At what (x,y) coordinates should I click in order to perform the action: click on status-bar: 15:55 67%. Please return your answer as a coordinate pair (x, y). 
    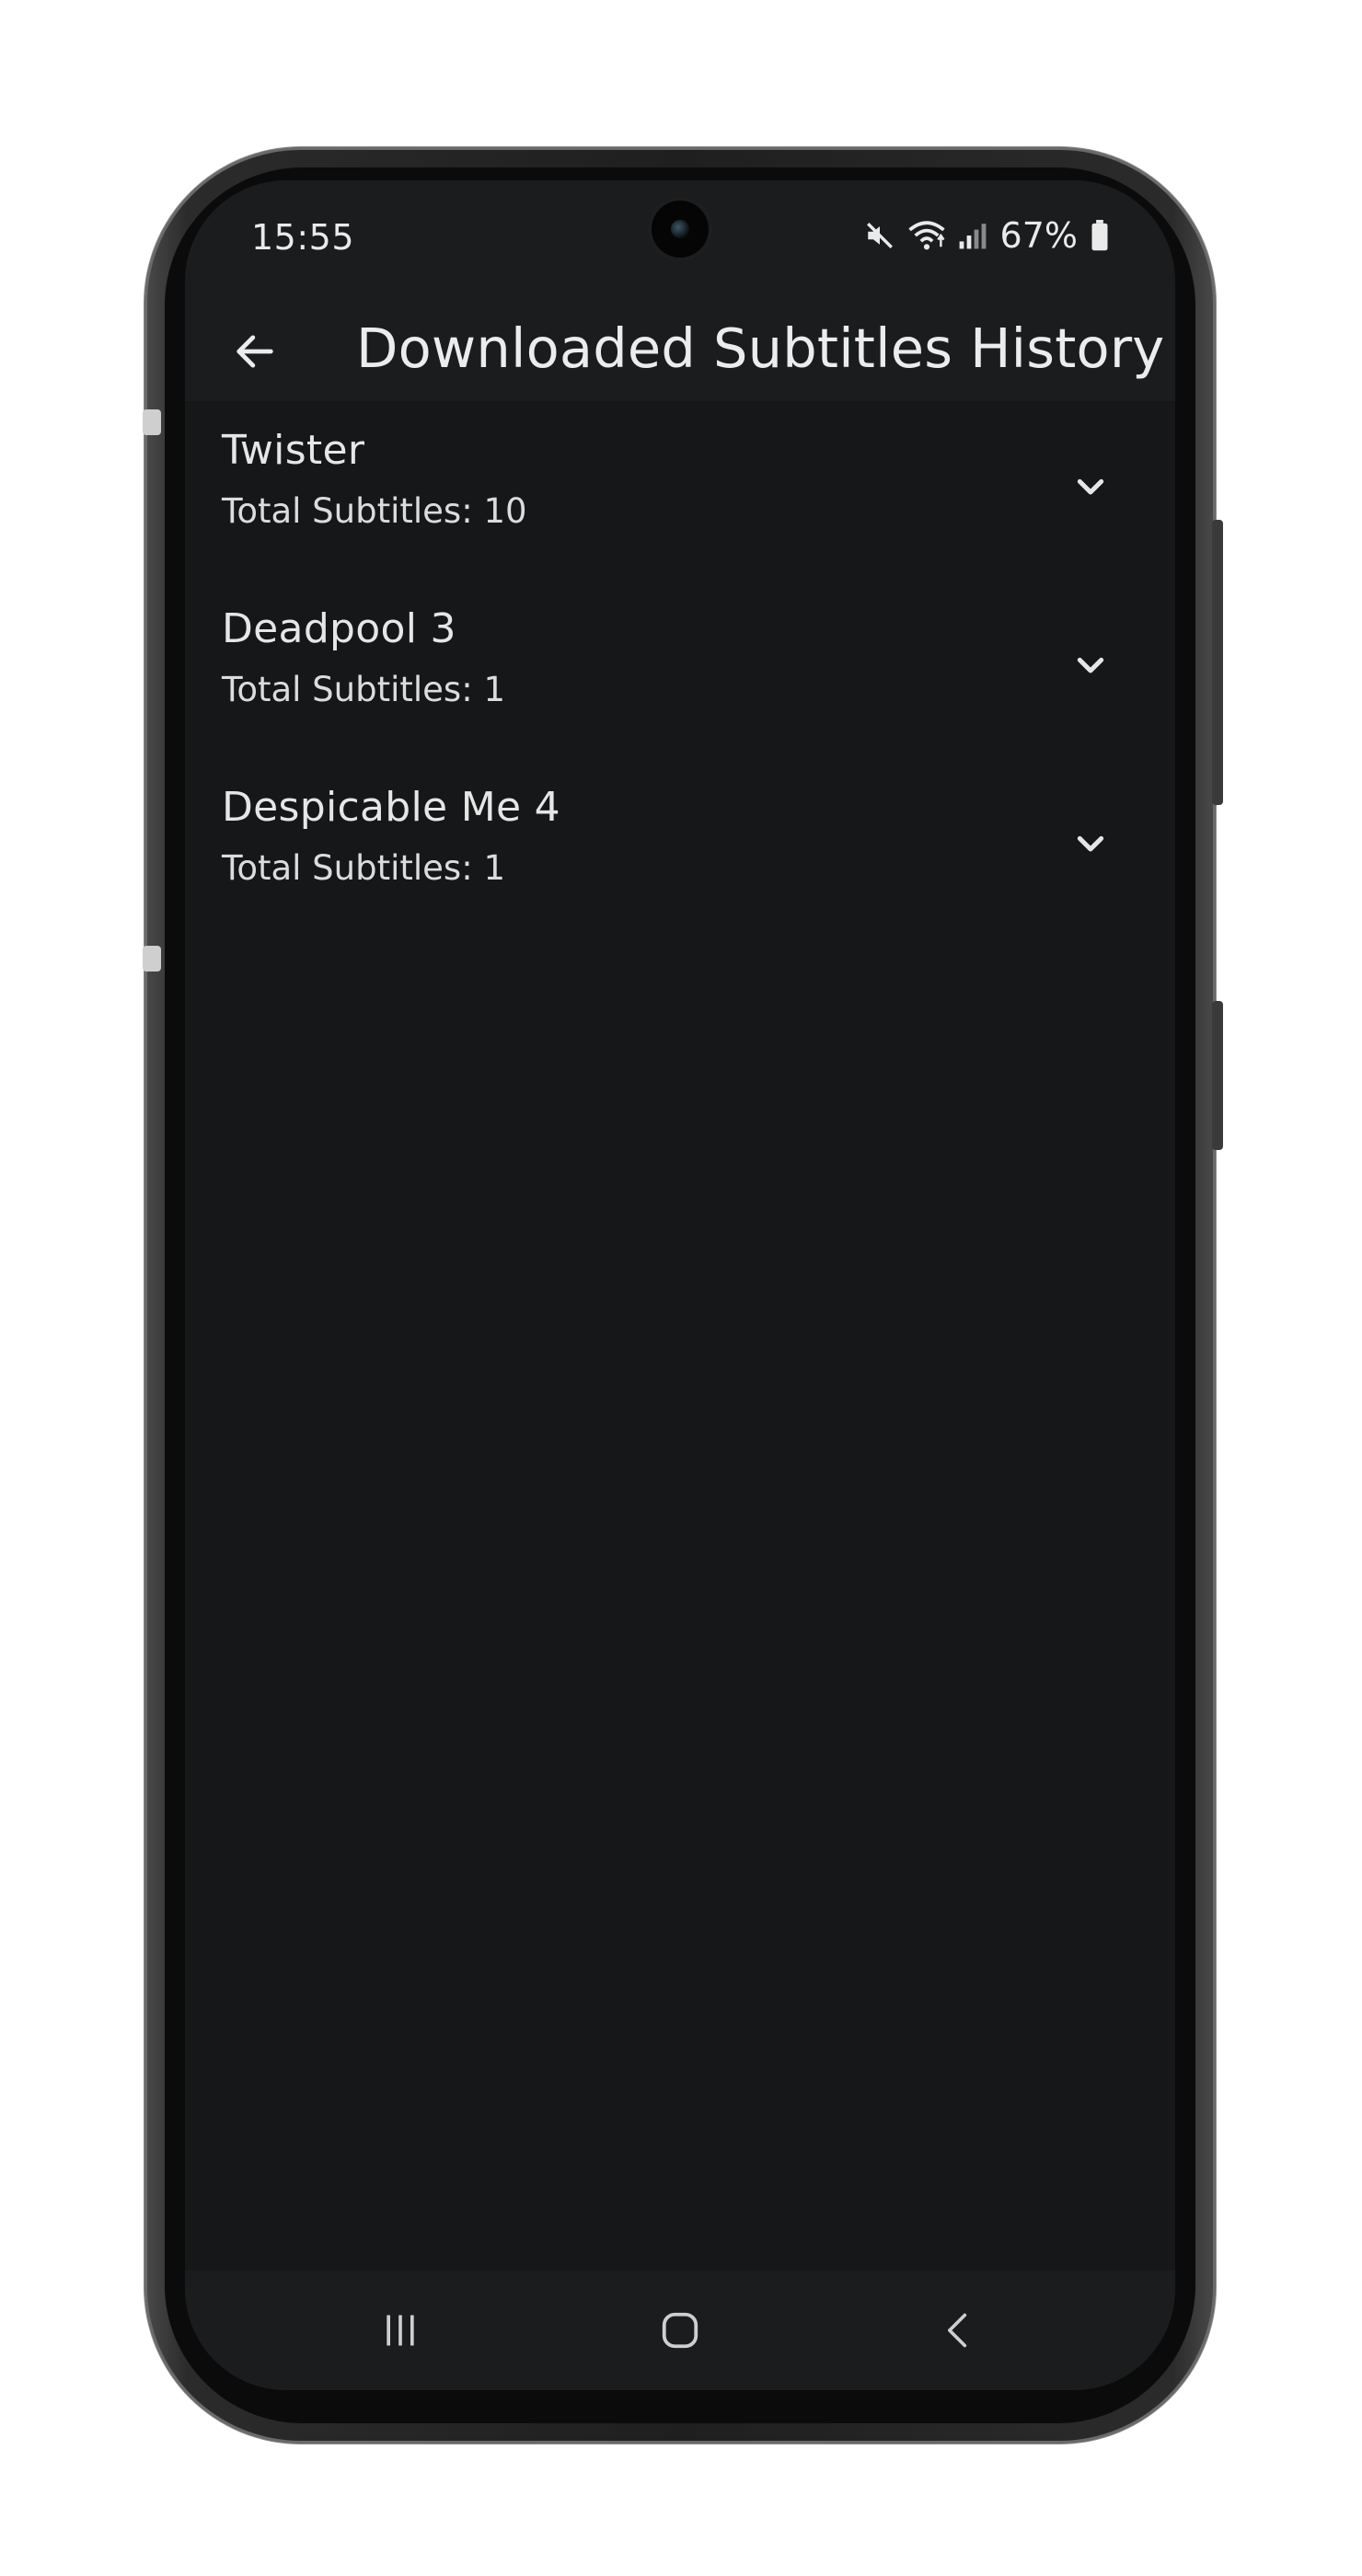
    Looking at the image, I should click on (680, 238).